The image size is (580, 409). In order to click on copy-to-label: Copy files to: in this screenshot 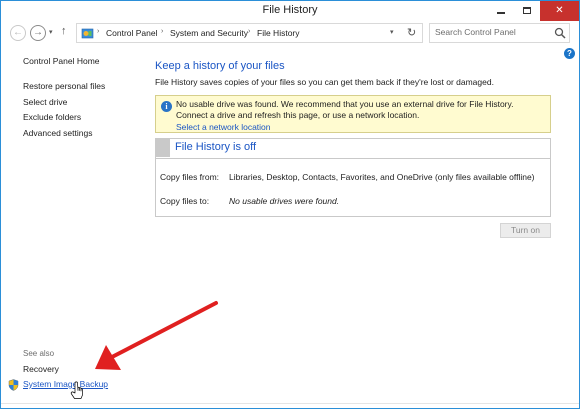, I will do `click(185, 201)`.